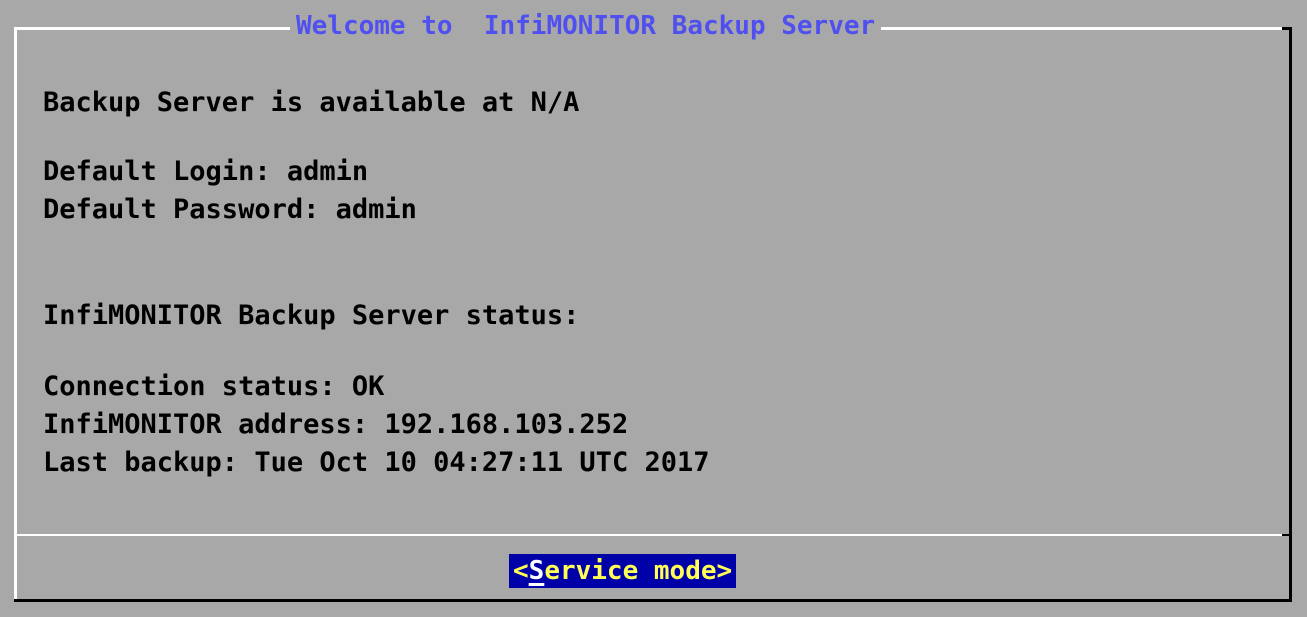 This screenshot has width=1307, height=617. I want to click on button-divider, so click(653, 535).